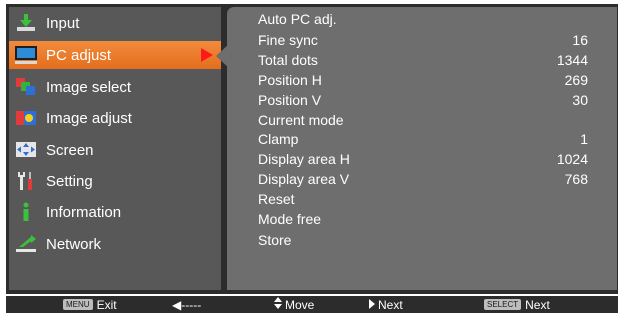 Image resolution: width=624 pixels, height=313 pixels. What do you see at coordinates (423, 219) in the screenshot?
I see `menu-row-mode-free: Mode free` at bounding box center [423, 219].